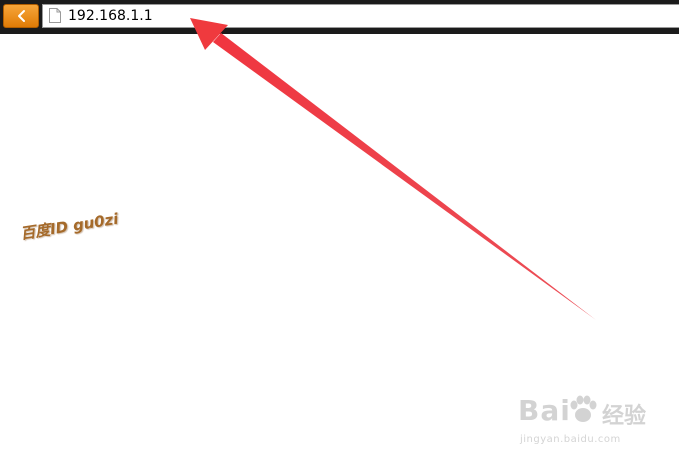 Image resolution: width=679 pixels, height=467 pixels. I want to click on brand-cn: 经验, so click(624, 416).